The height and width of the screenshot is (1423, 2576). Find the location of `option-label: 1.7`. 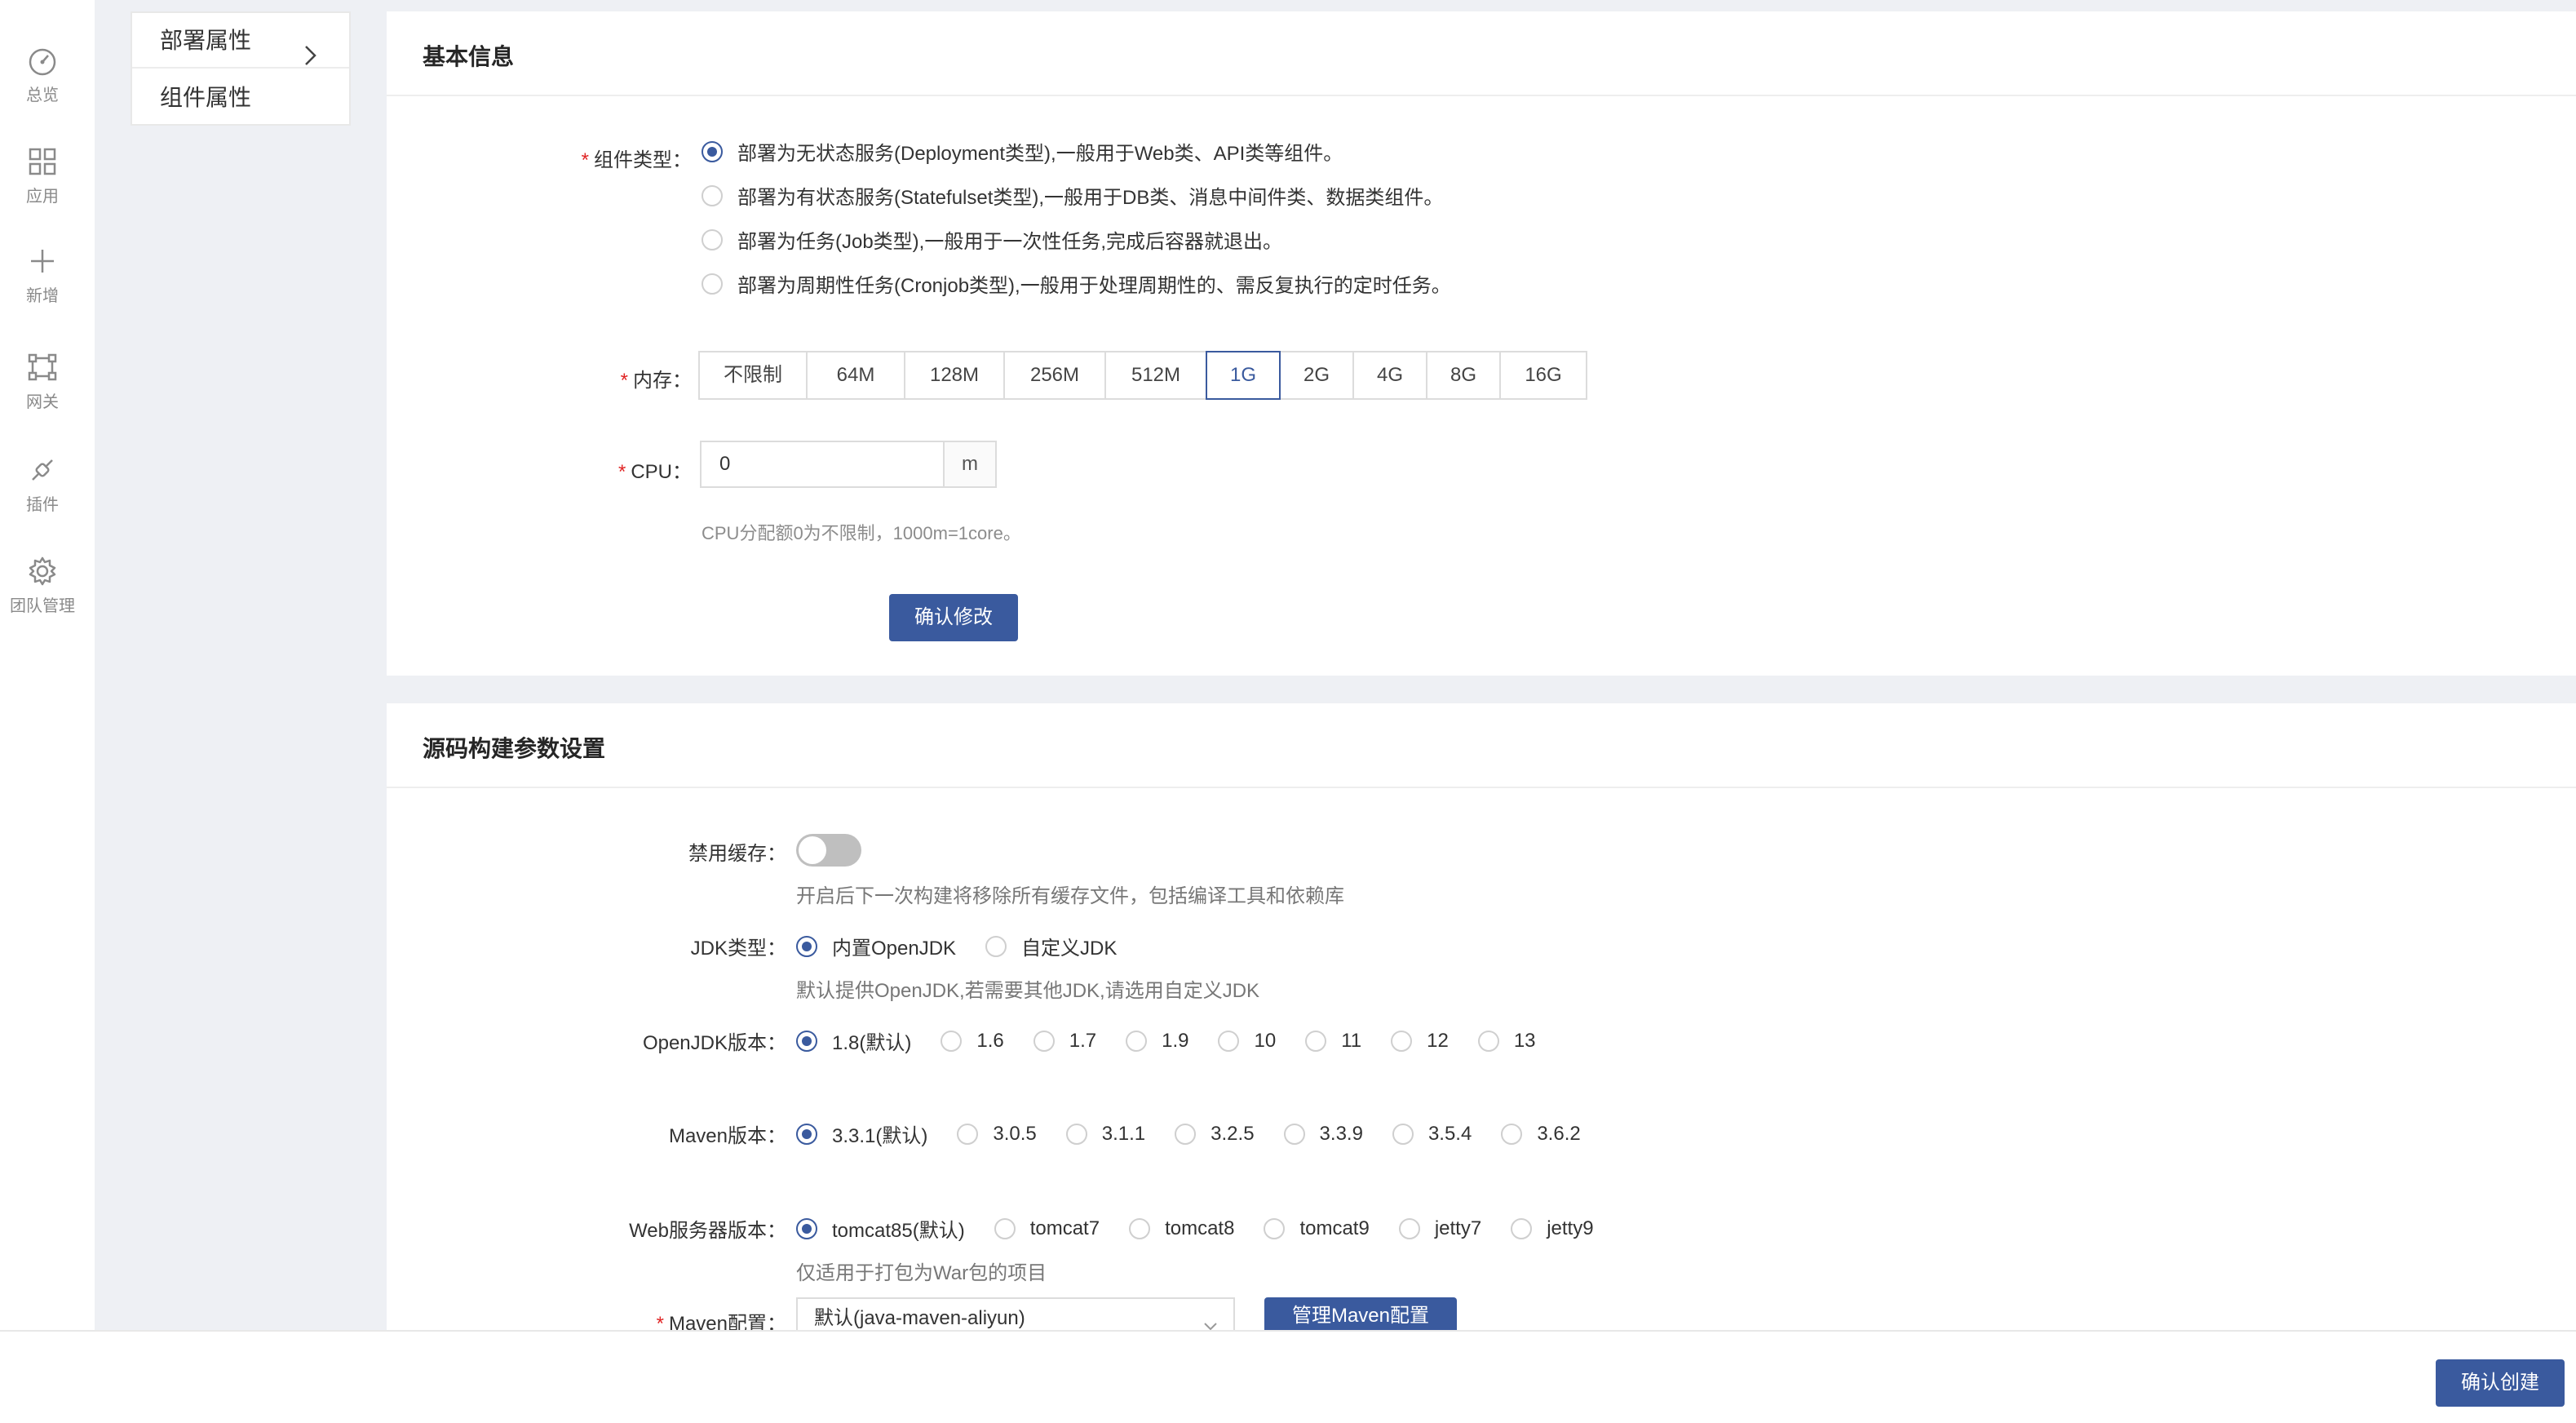

option-label: 1.7 is located at coordinates (1083, 1040).